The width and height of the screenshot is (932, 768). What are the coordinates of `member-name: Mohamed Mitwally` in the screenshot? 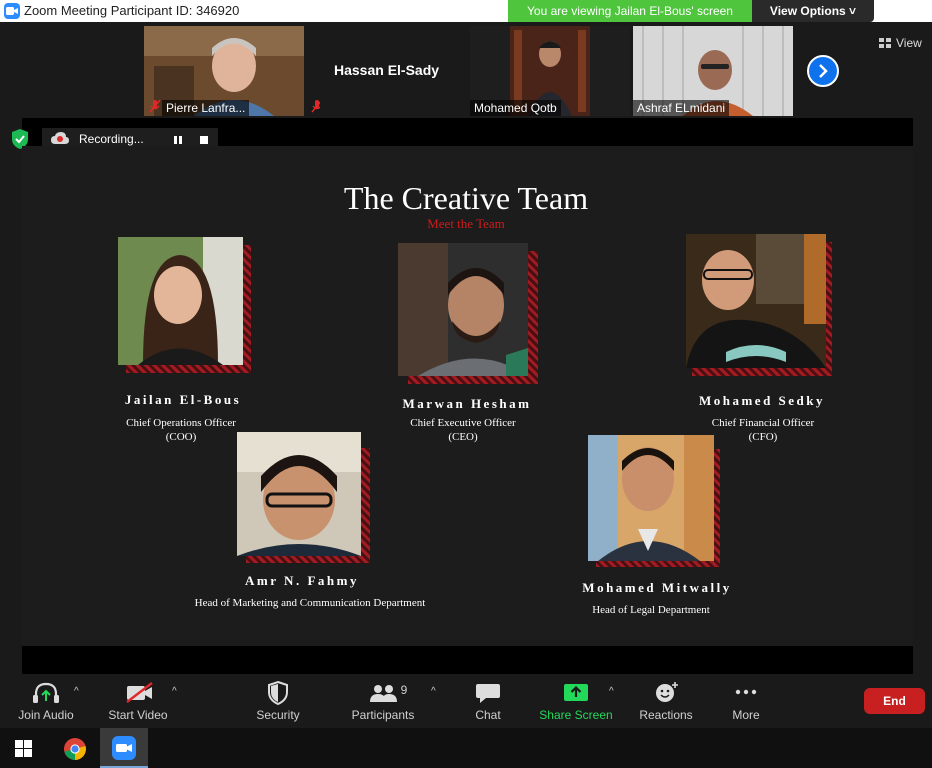 It's located at (657, 587).